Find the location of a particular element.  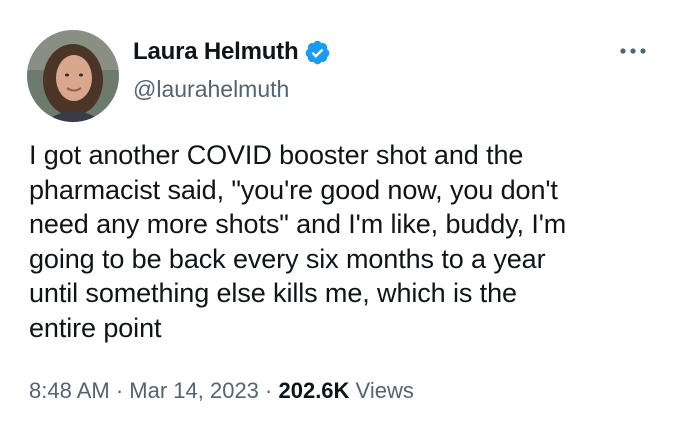

tweet-time: 8:48 AM is located at coordinates (69, 390).